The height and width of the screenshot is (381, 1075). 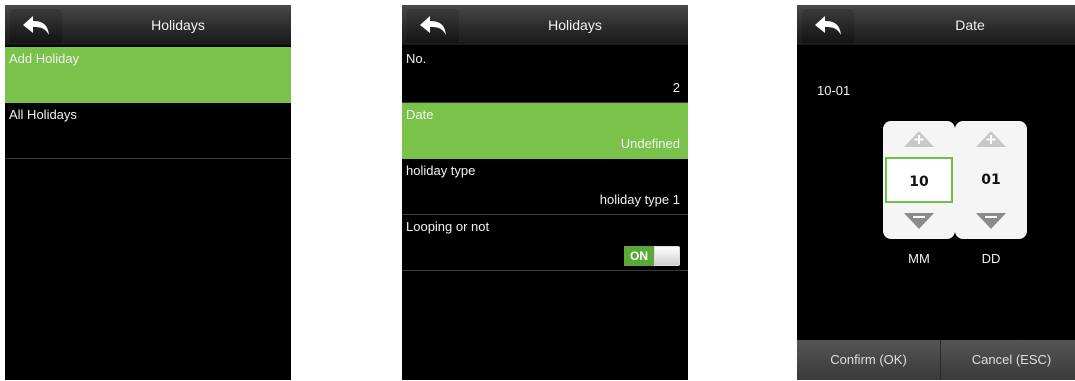 I want to click on field-looping: Looping or not ON, so click(x=545, y=243).